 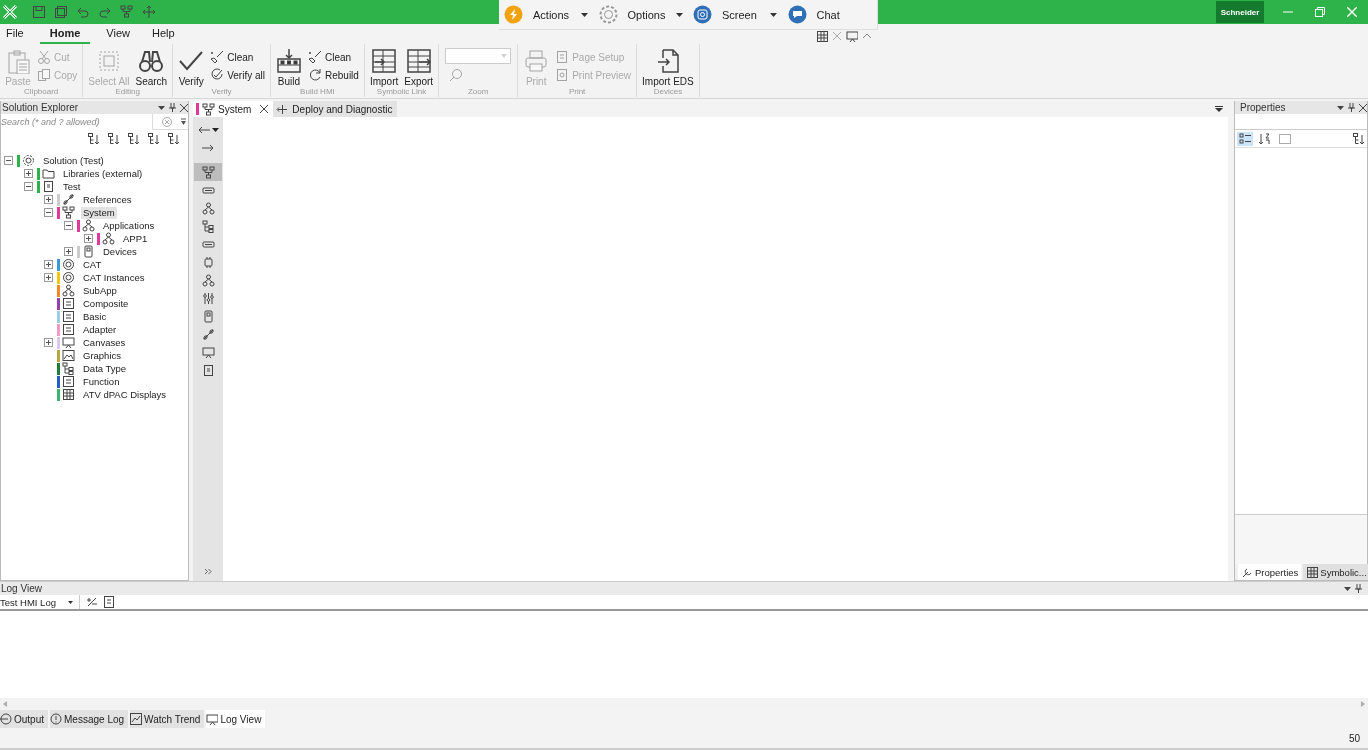 I want to click on menu-tab: Help, so click(x=163, y=35).